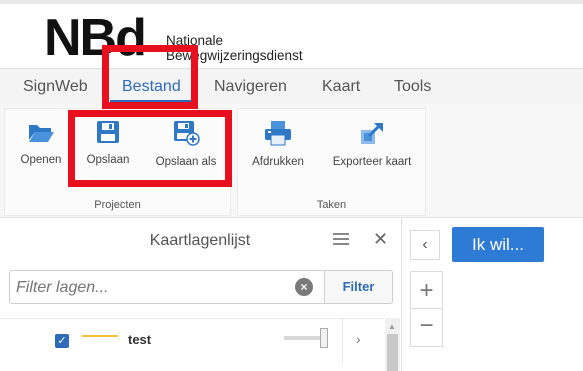 This screenshot has width=583, height=371. I want to click on logo: NBd, so click(95, 38).